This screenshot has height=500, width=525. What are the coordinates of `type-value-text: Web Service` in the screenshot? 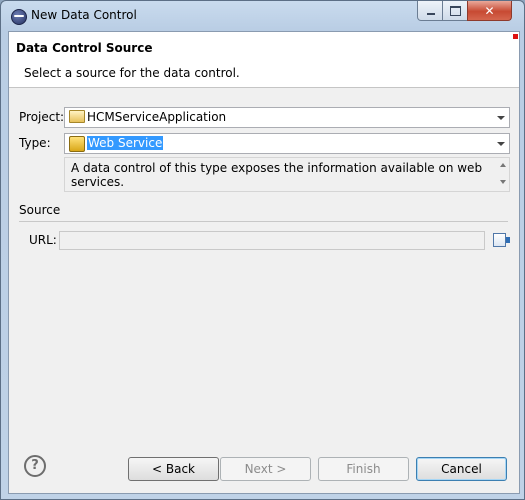 It's located at (125, 143).